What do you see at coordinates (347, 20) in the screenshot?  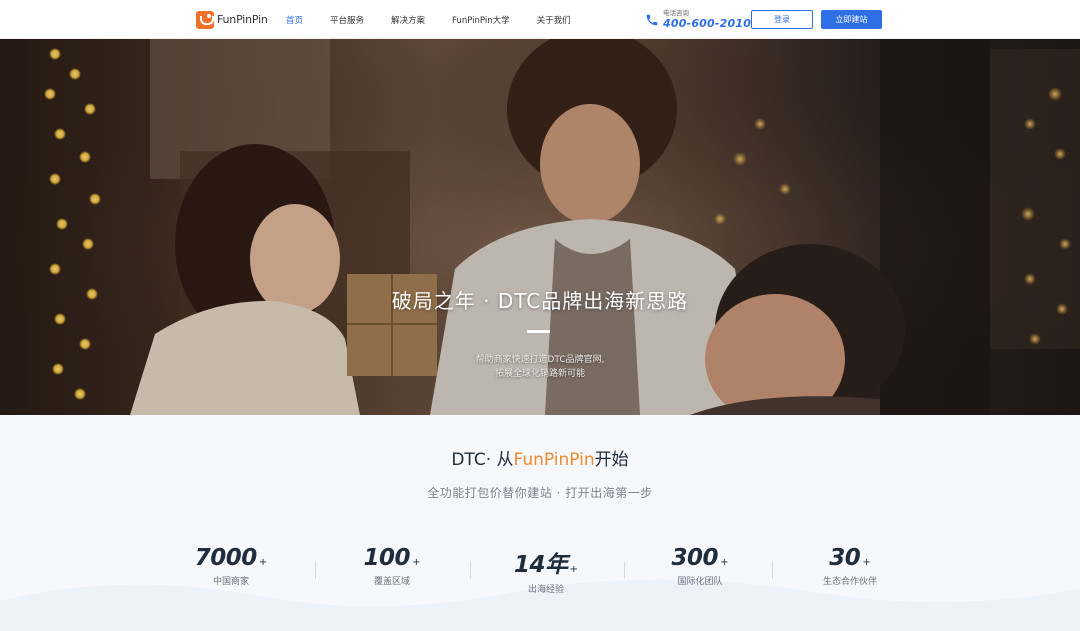 I see `nav-item-platform-services: 平台服务` at bounding box center [347, 20].